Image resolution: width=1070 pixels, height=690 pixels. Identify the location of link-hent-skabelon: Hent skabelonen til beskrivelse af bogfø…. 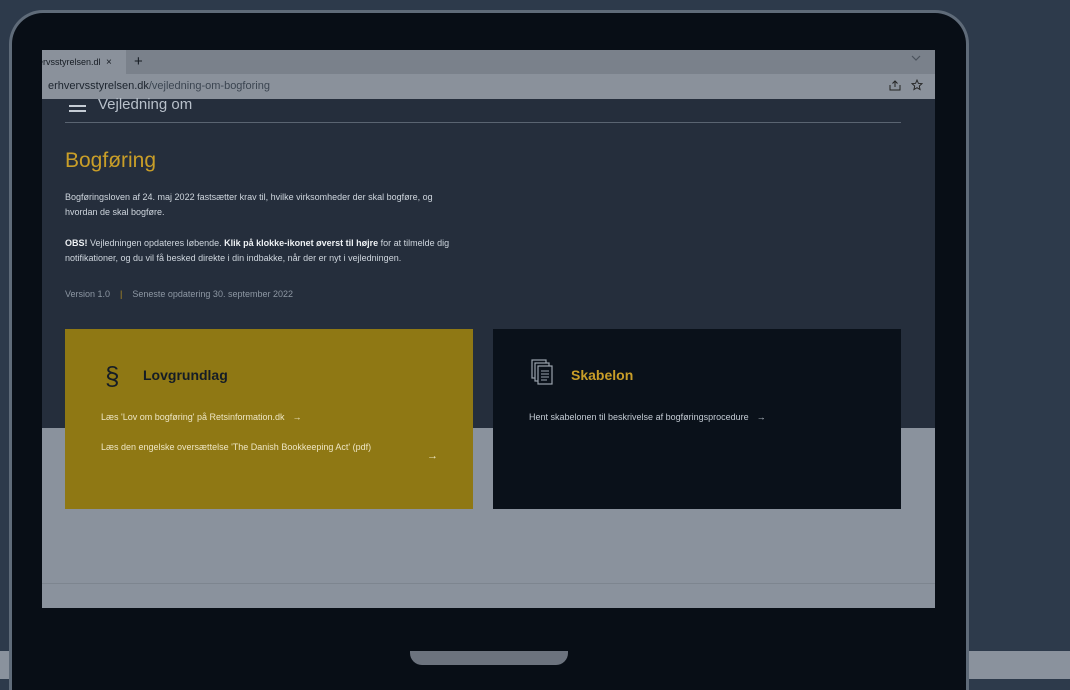
(647, 417).